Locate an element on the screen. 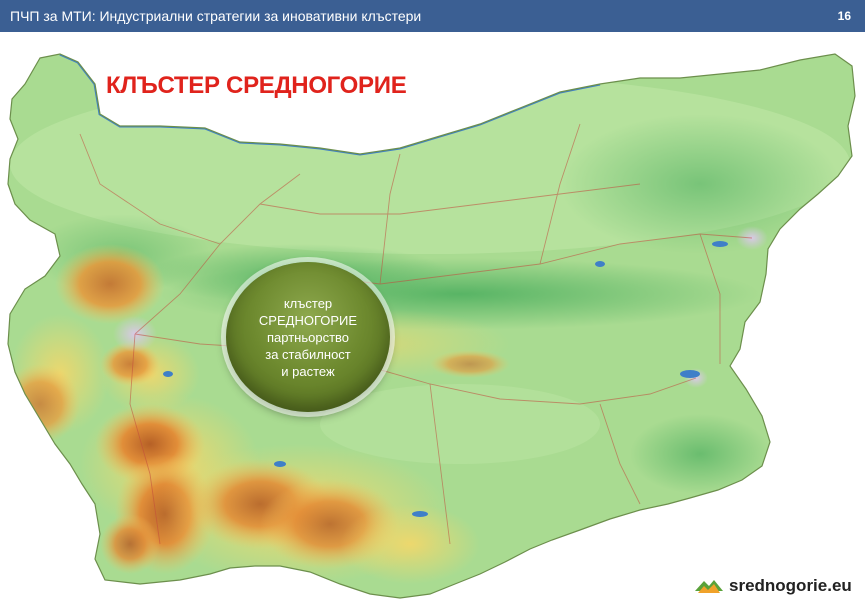 The height and width of the screenshot is (600, 865). bubble-line-4: за стабилност is located at coordinates (308, 354).